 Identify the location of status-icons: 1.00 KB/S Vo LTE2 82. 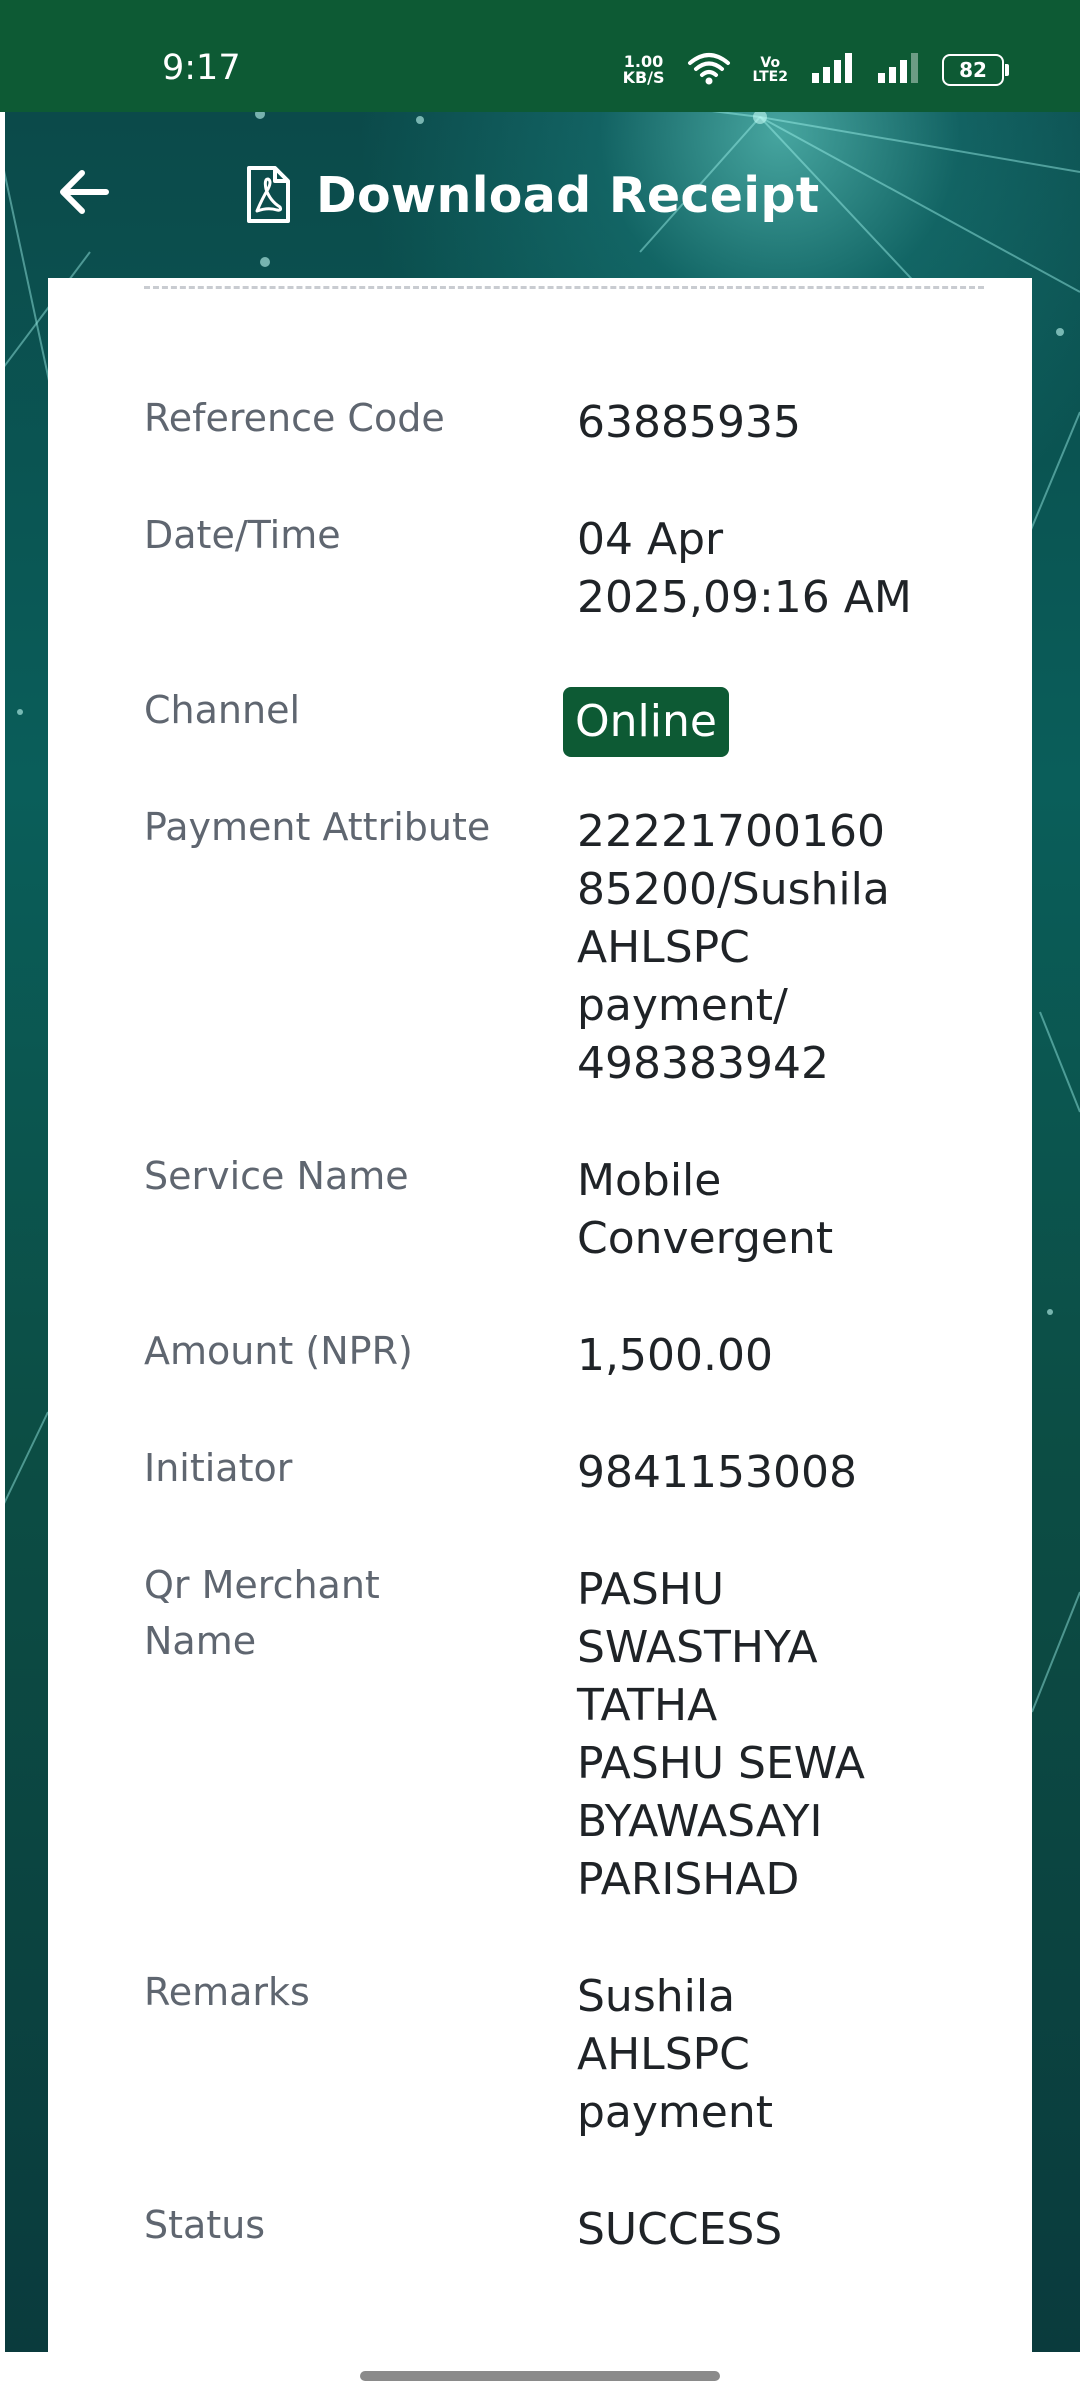
(815, 70).